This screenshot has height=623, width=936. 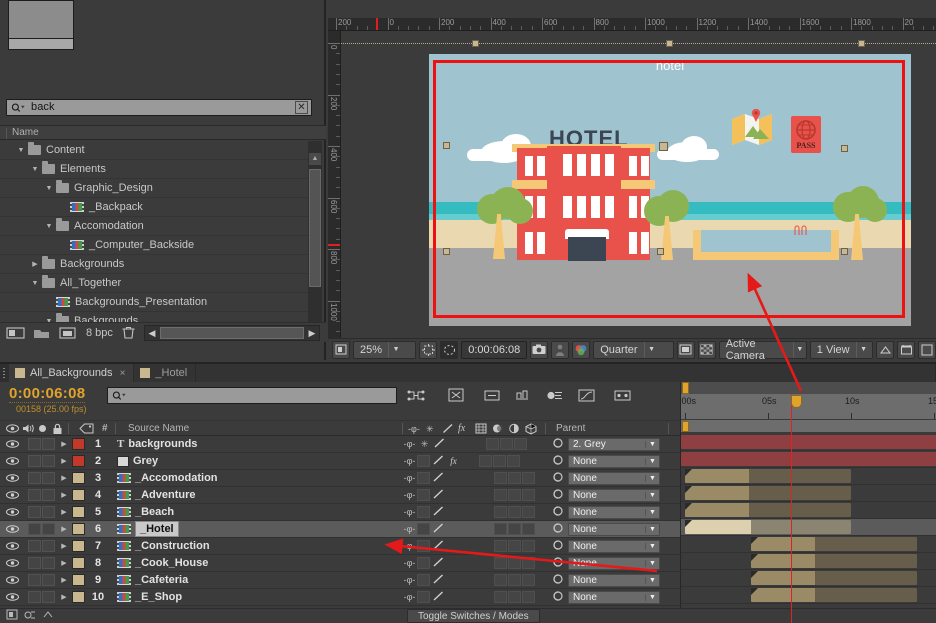 I want to click on layer-name-label: _Beach, so click(x=154, y=512).